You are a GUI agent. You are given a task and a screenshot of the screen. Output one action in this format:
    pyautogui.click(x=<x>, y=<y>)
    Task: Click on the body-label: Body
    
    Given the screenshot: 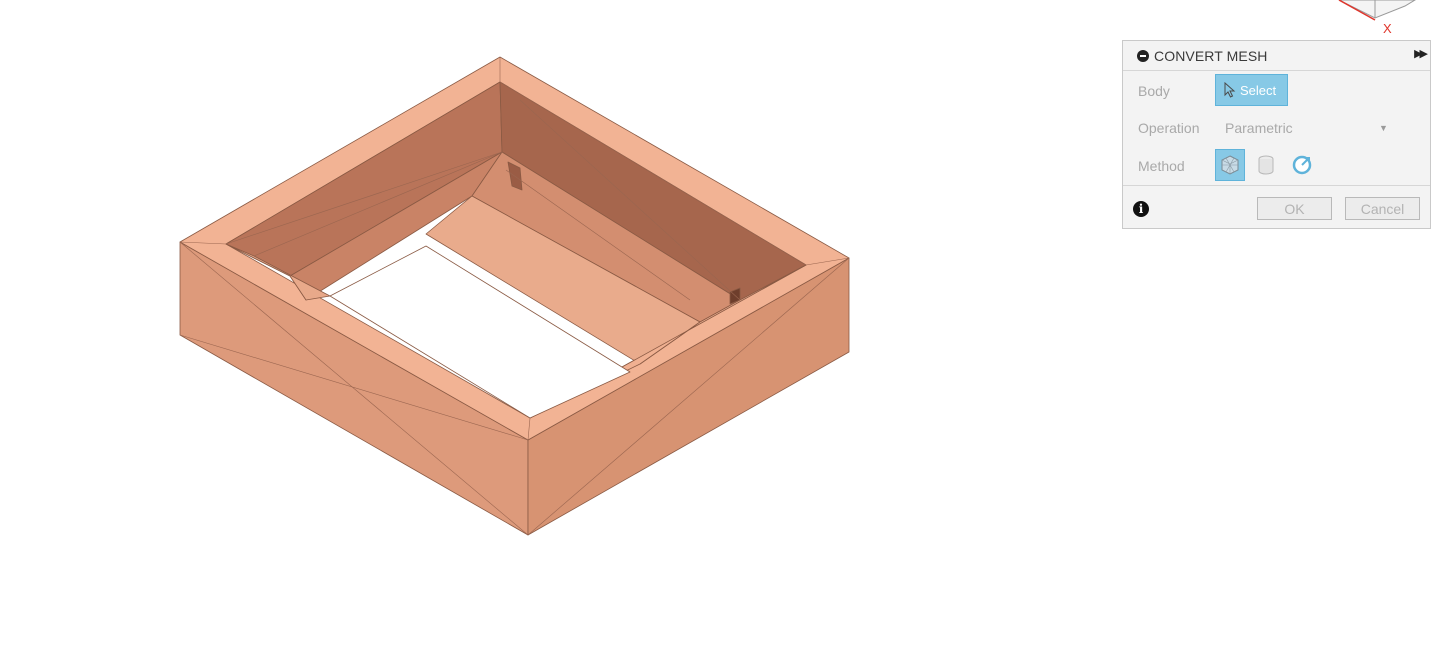 What is the action you would take?
    pyautogui.click(x=1154, y=91)
    